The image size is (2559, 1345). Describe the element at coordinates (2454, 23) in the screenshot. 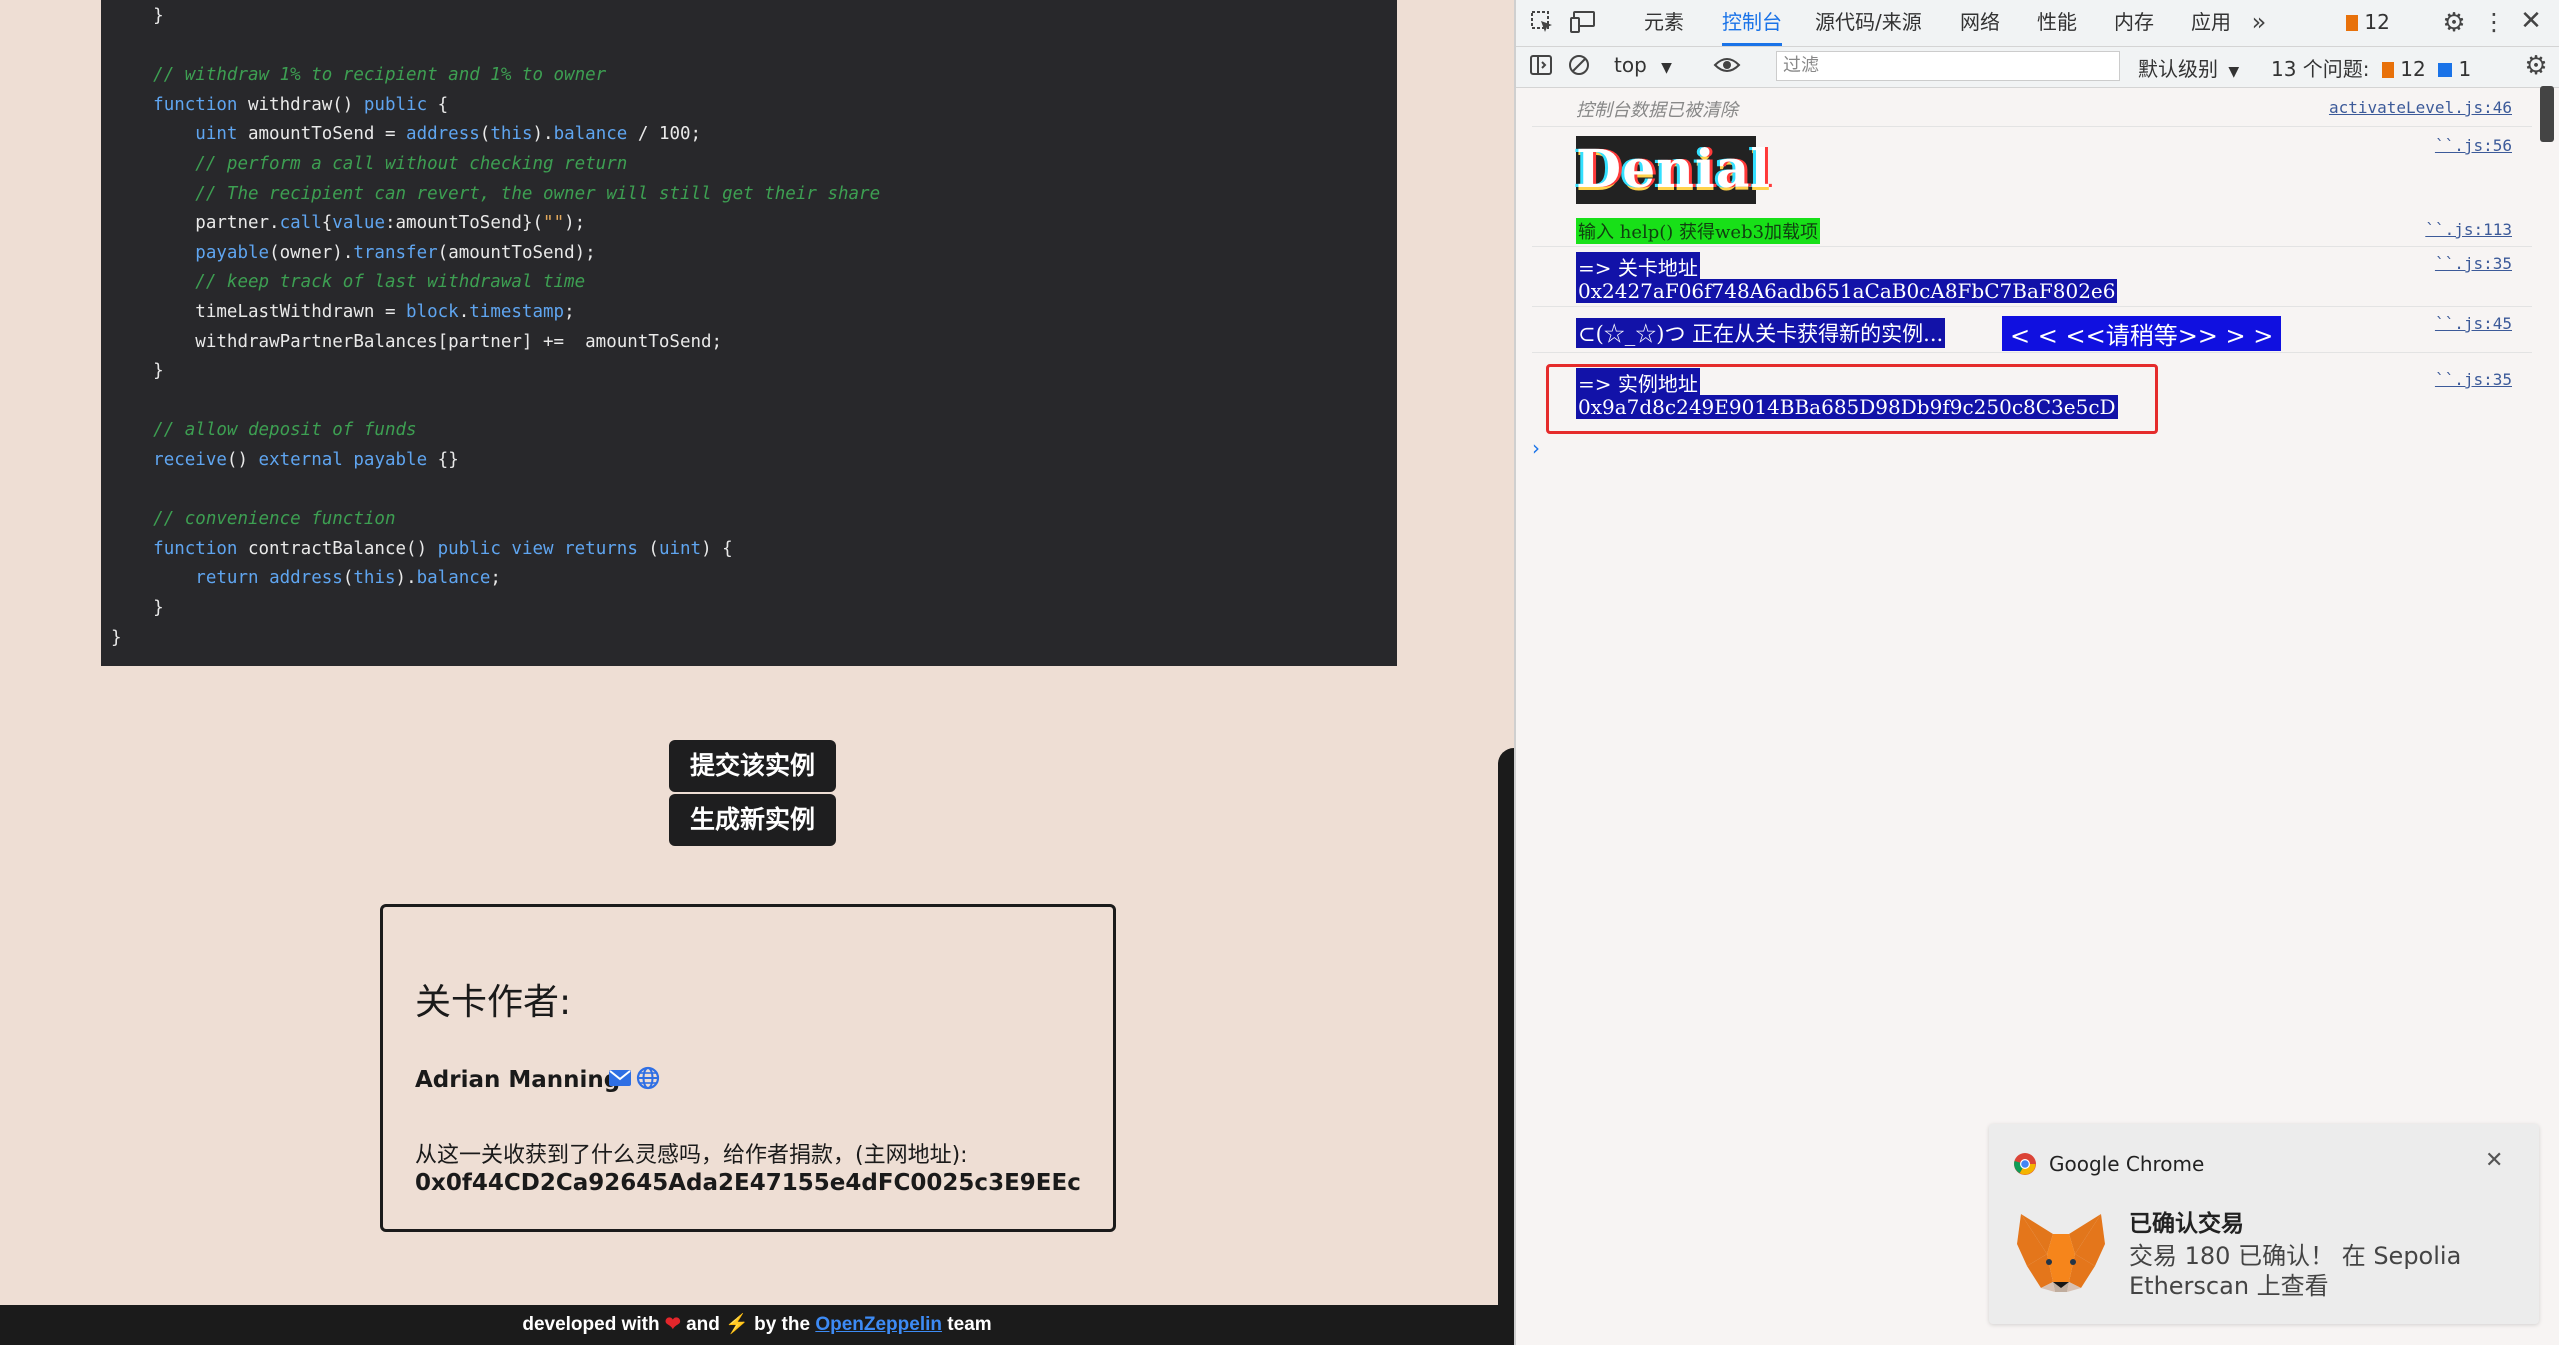

I see `settings-gear-icon: ⚙` at that location.